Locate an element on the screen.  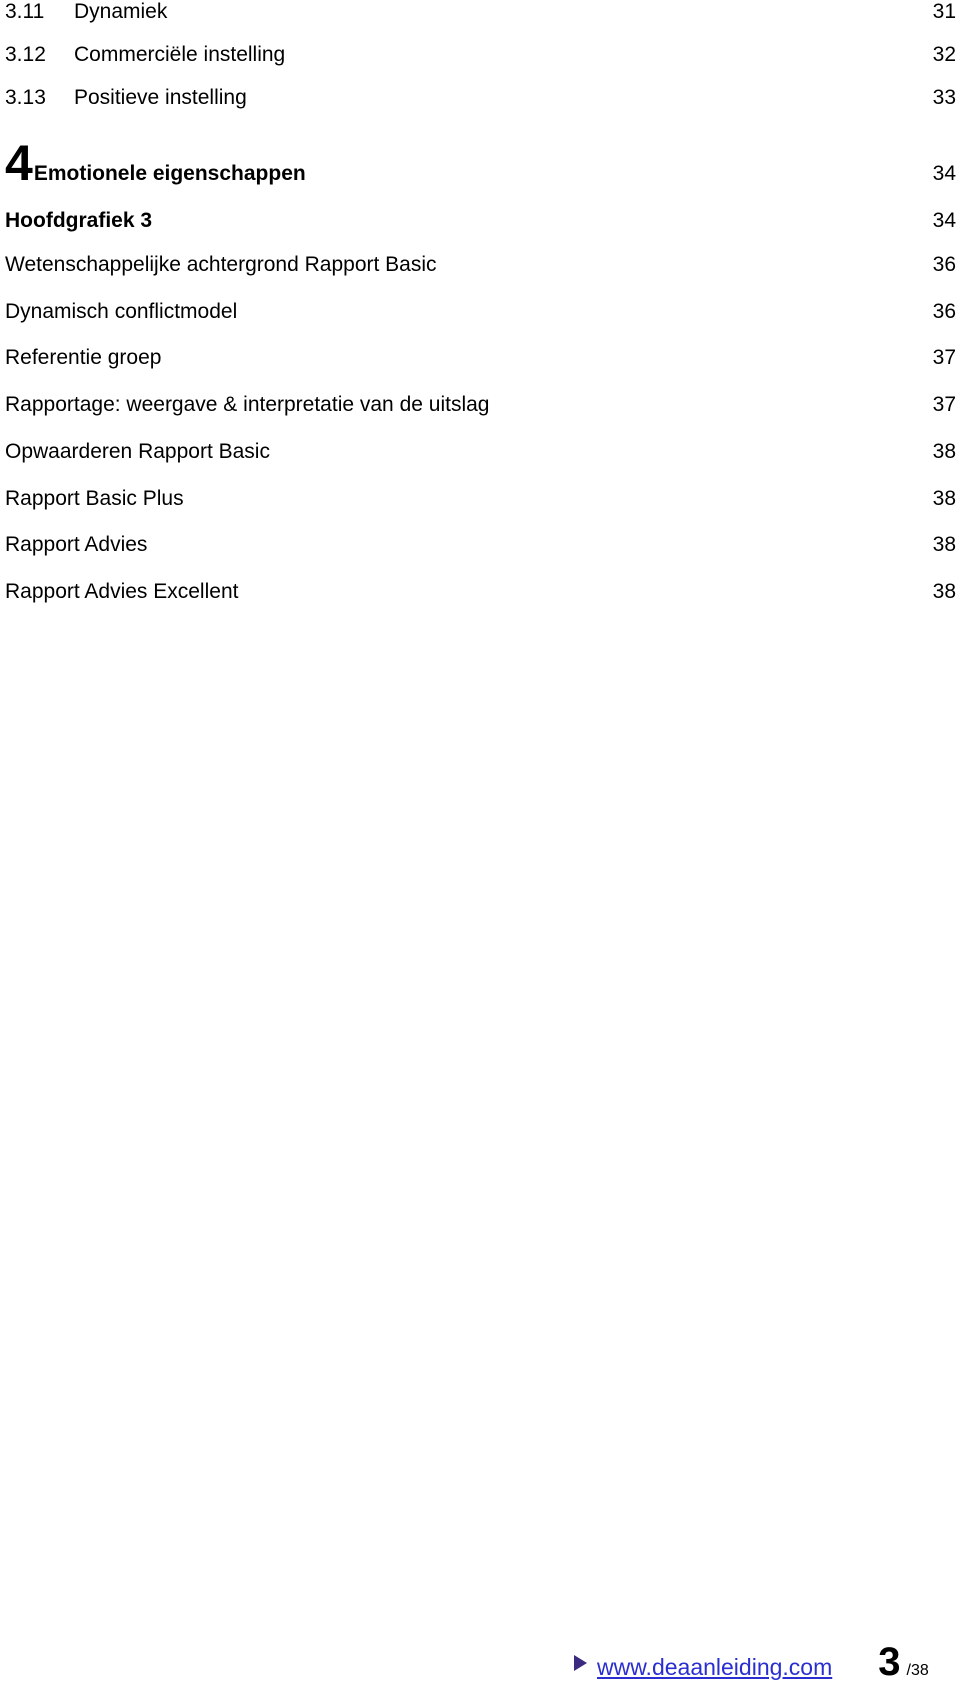
entry-page: 31 is located at coordinates (944, 11).